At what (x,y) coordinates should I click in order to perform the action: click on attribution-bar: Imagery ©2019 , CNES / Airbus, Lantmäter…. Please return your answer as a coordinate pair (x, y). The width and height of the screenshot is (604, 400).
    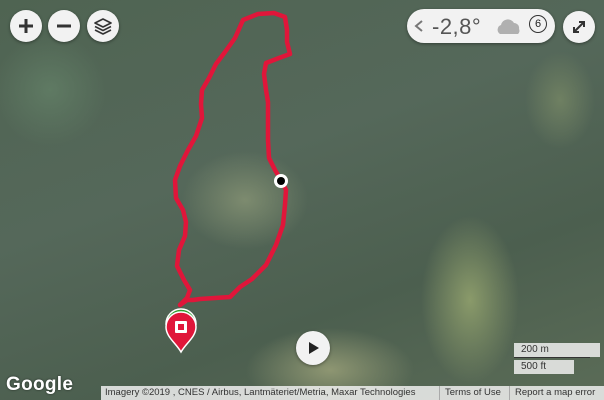
    Looking at the image, I should click on (352, 393).